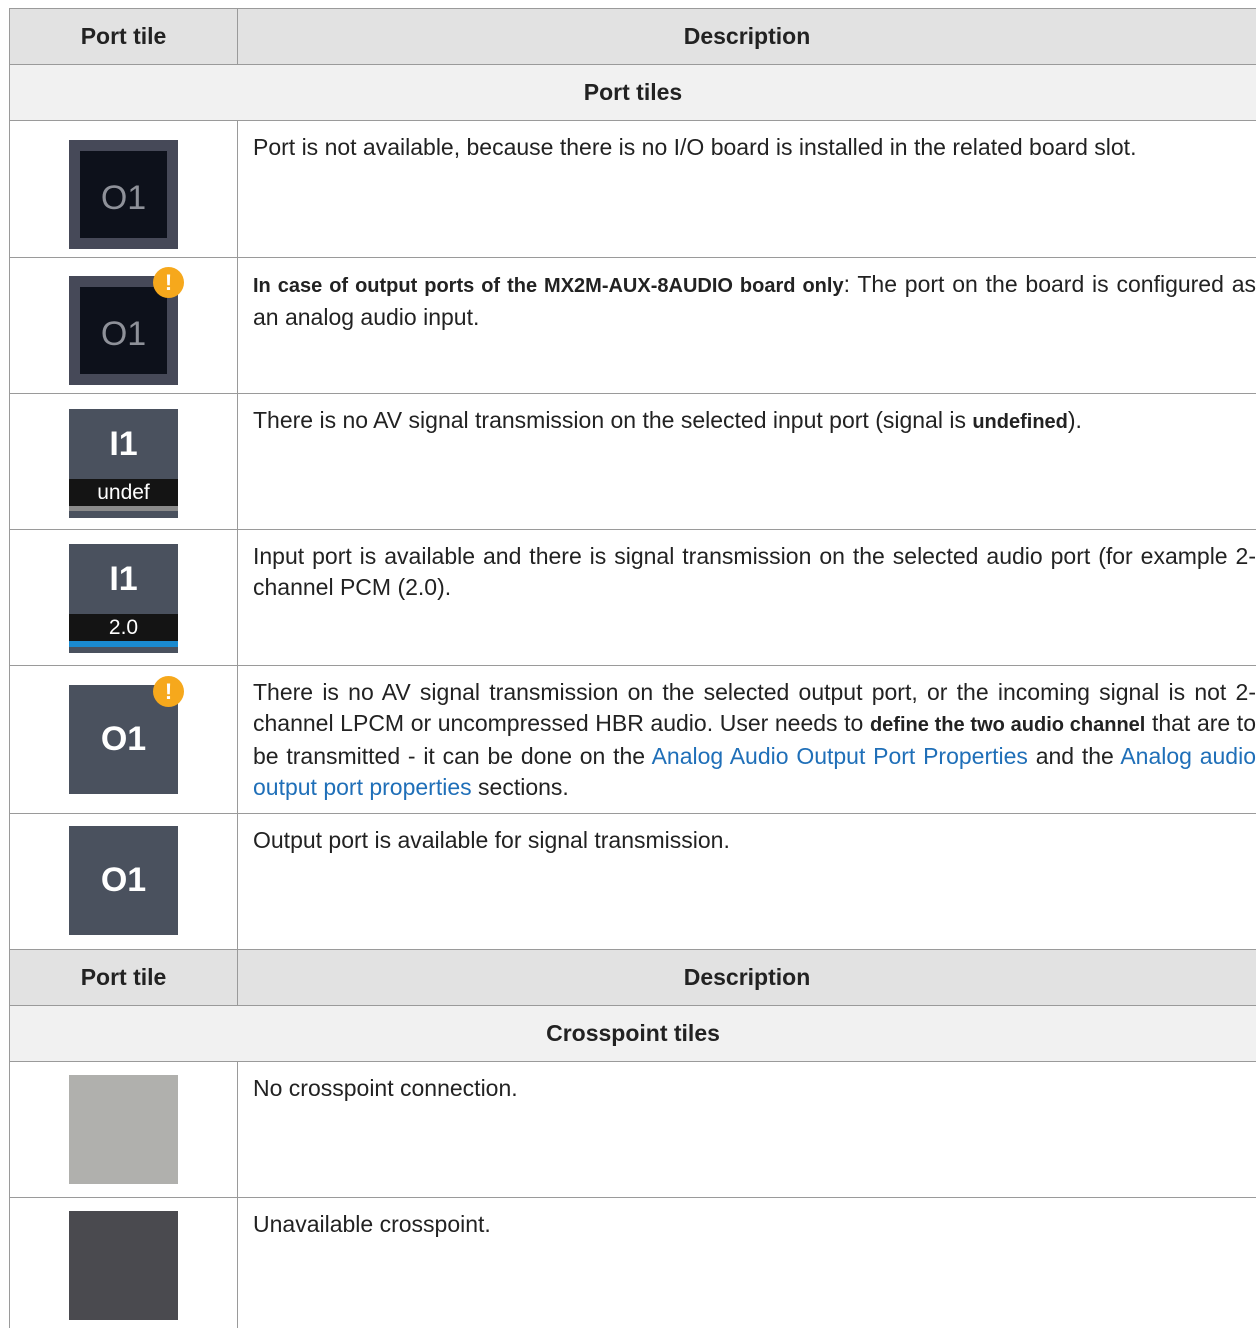 This screenshot has height=1328, width=1256. I want to click on signal-format-bar: 2.0, so click(123, 627).